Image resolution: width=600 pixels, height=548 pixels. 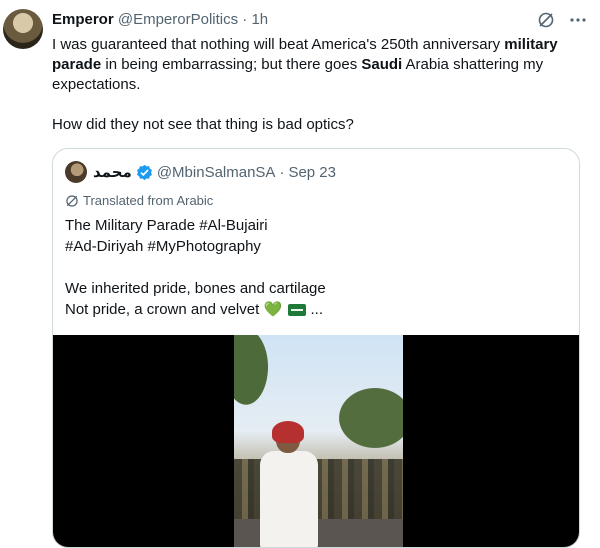 What do you see at coordinates (112, 172) in the screenshot?
I see `quote-author-name: محمد` at bounding box center [112, 172].